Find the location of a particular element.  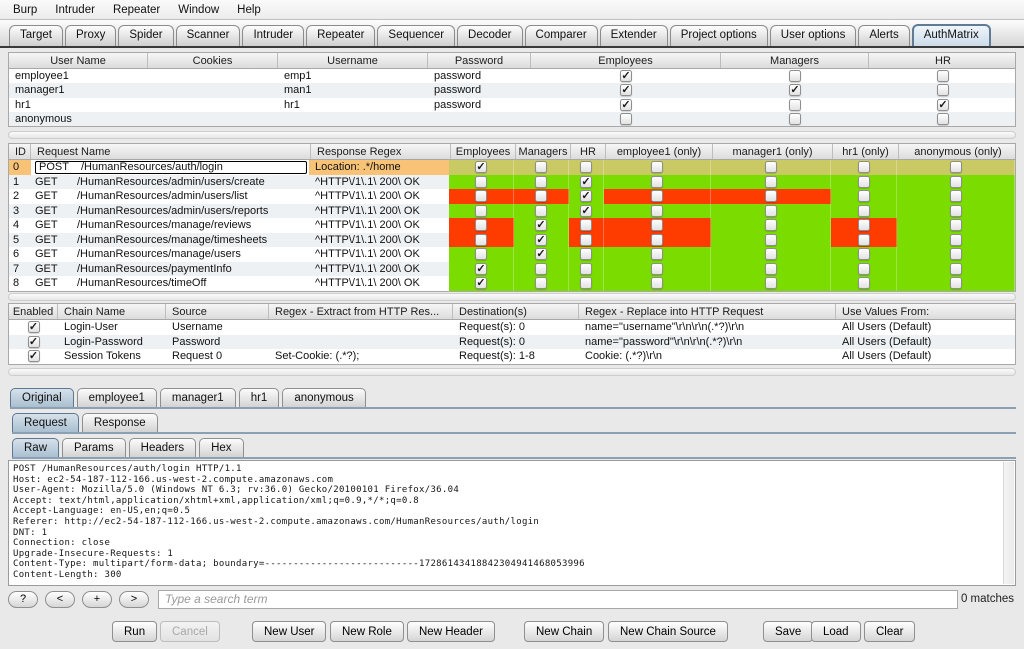

tab-sequencer: Sequencer is located at coordinates (416, 35).